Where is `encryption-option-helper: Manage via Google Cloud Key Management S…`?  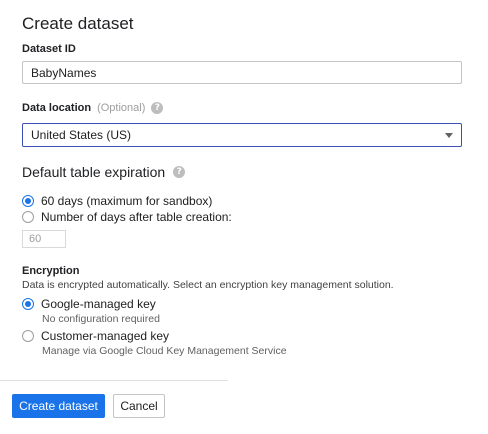
encryption-option-helper: Manage via Google Cloud Key Management S… is located at coordinates (164, 351).